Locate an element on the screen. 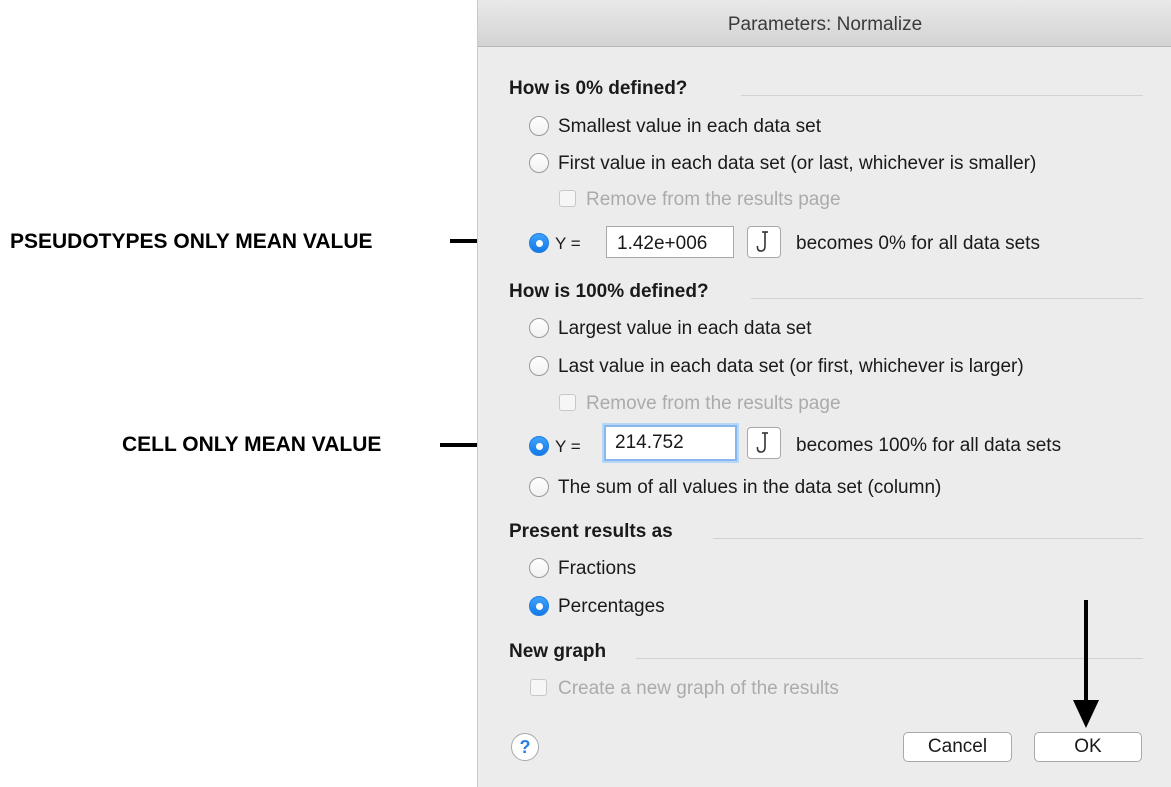 Image resolution: width=1171 pixels, height=787 pixels. zero-hook-button is located at coordinates (764, 242).